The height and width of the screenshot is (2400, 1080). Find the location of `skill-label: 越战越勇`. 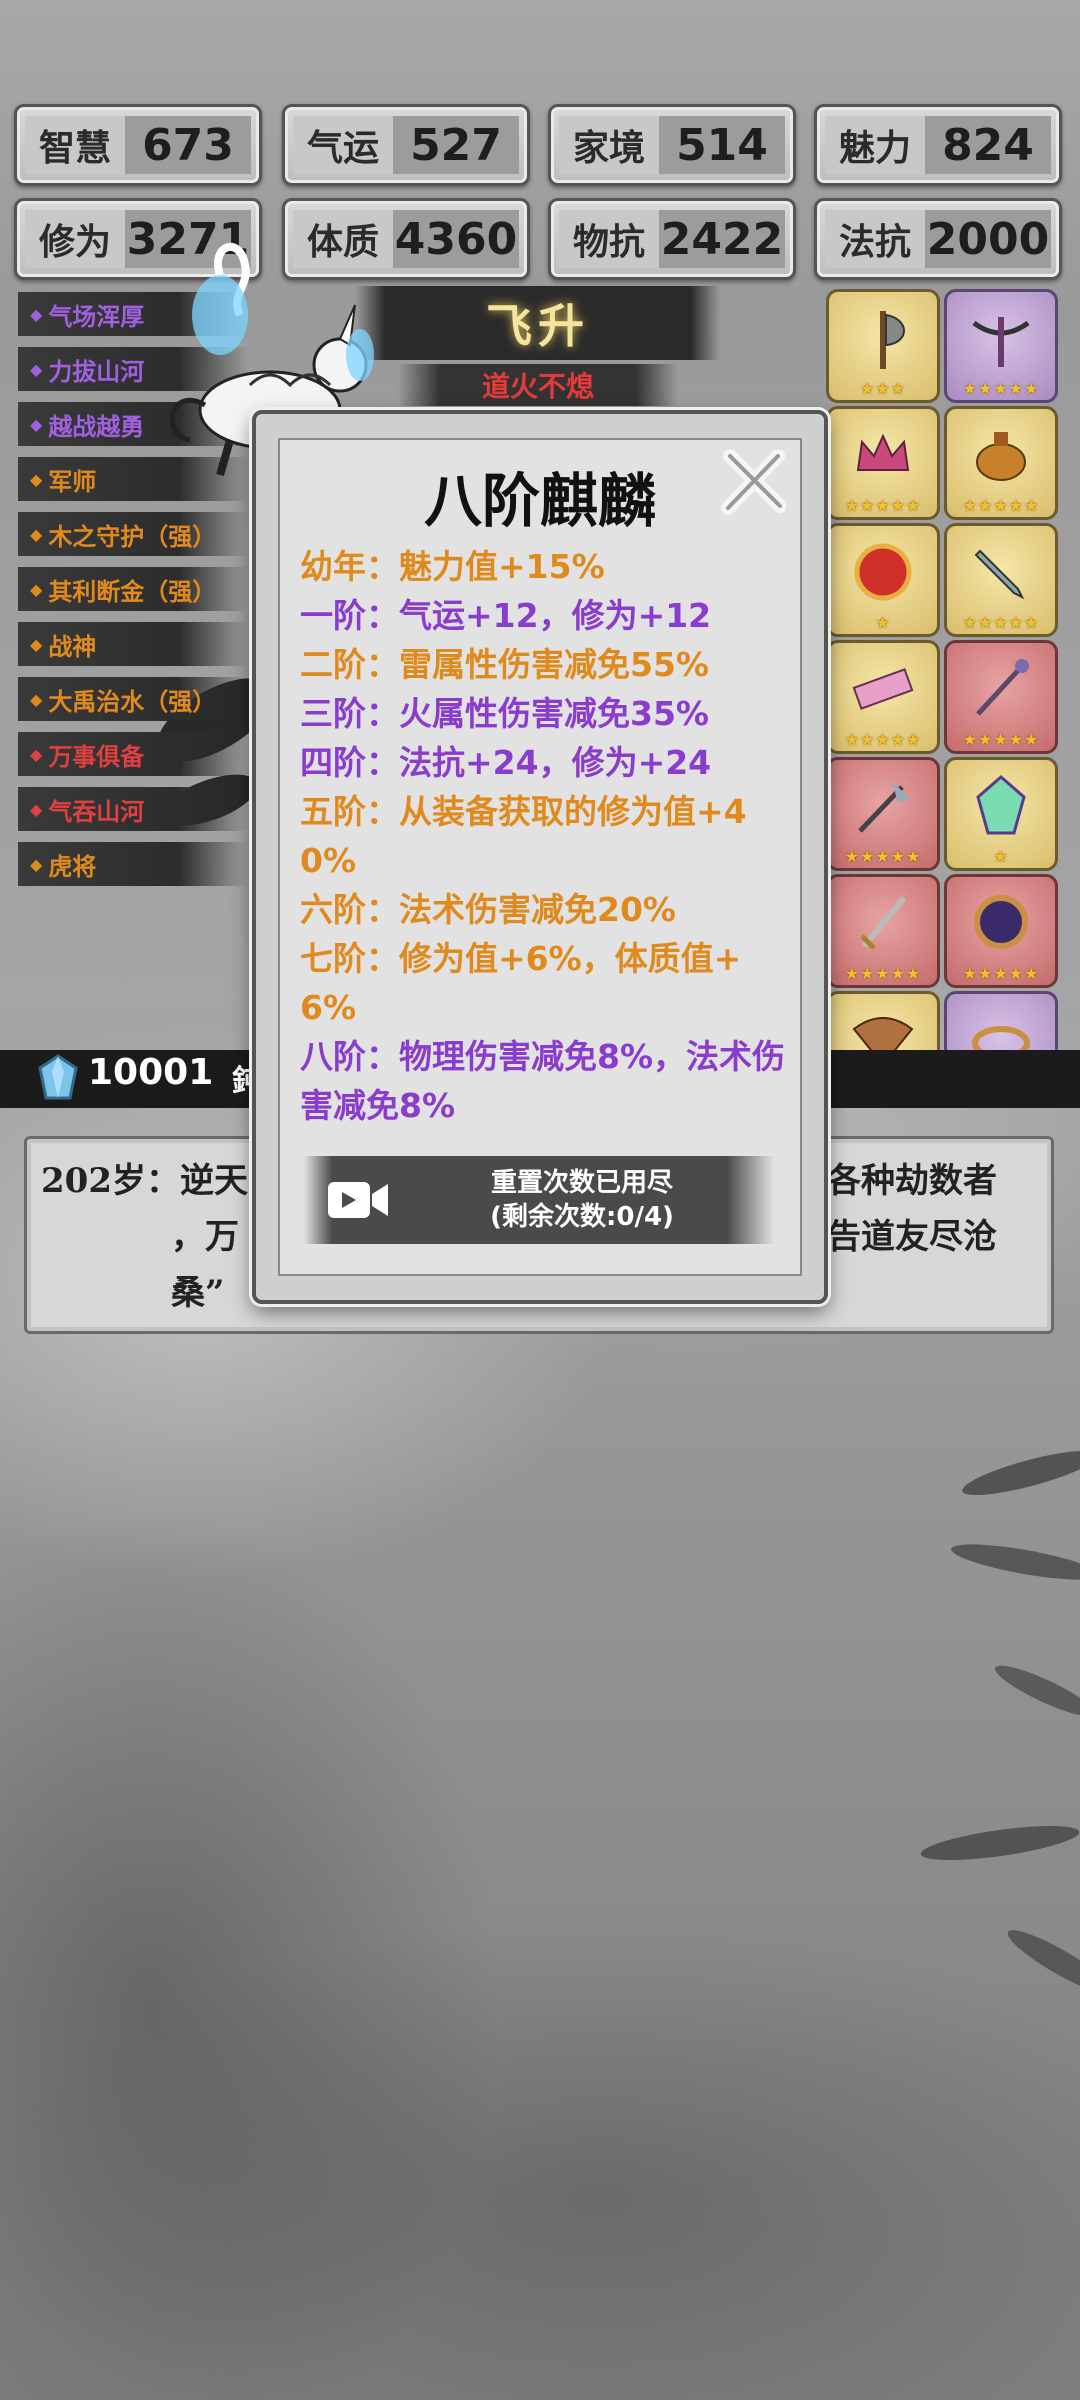

skill-label: 越战越勇 is located at coordinates (96, 426).